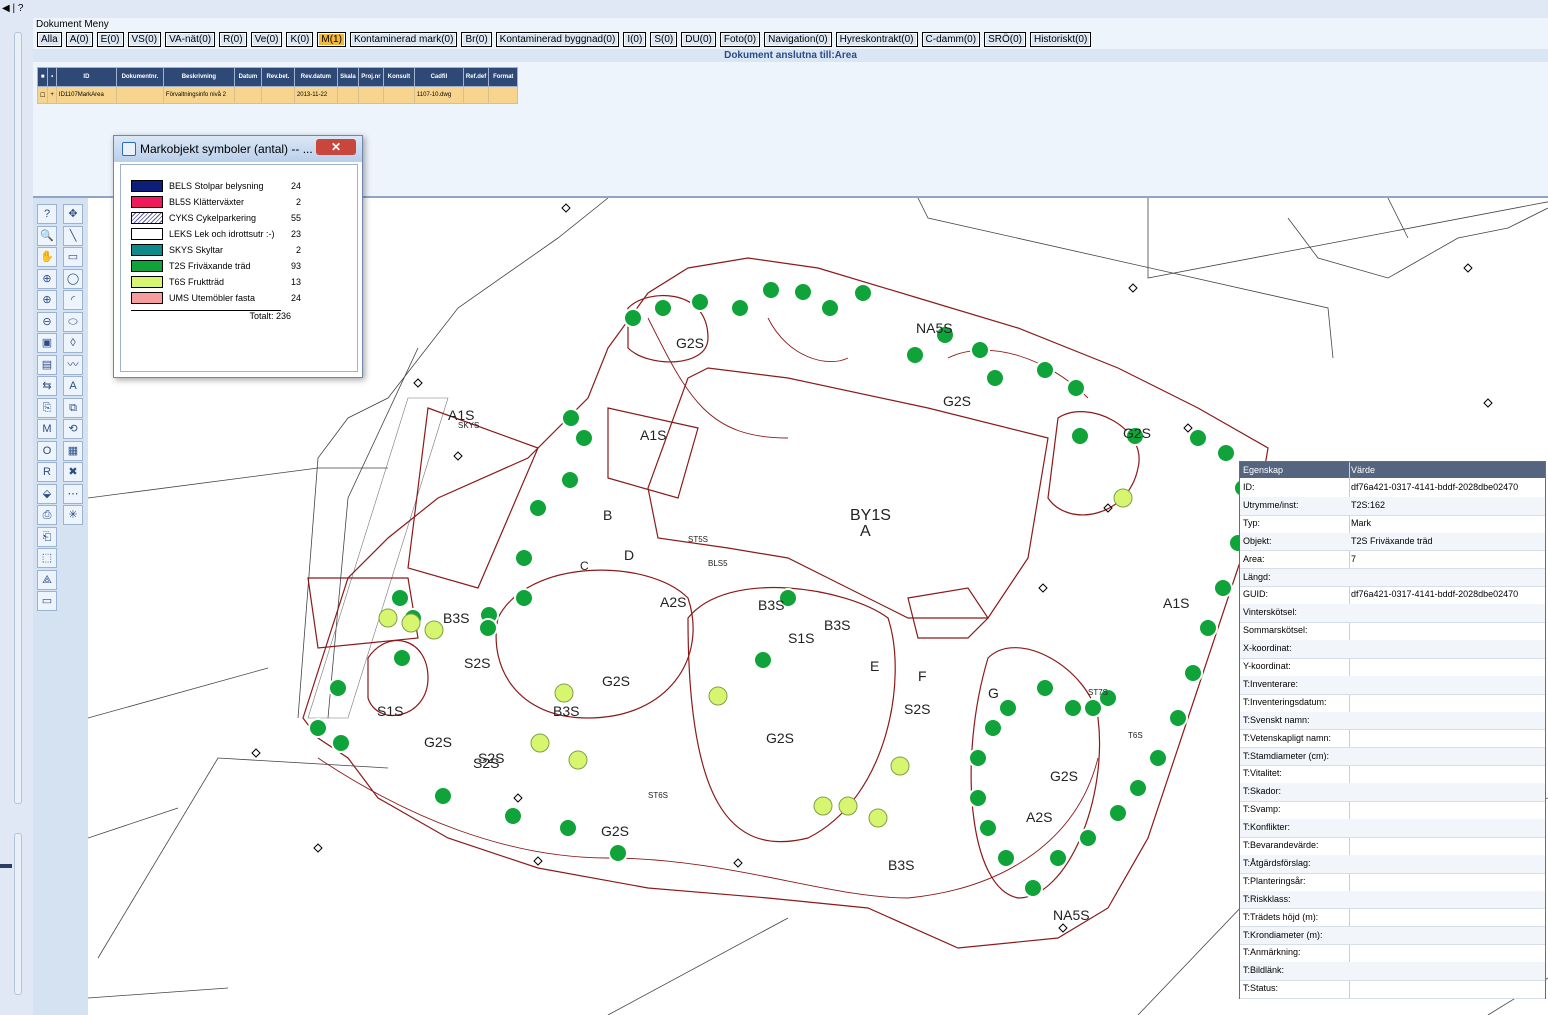  Describe the element at coordinates (47, 601) in the screenshot. I see `map-tool-36: ▭` at that location.